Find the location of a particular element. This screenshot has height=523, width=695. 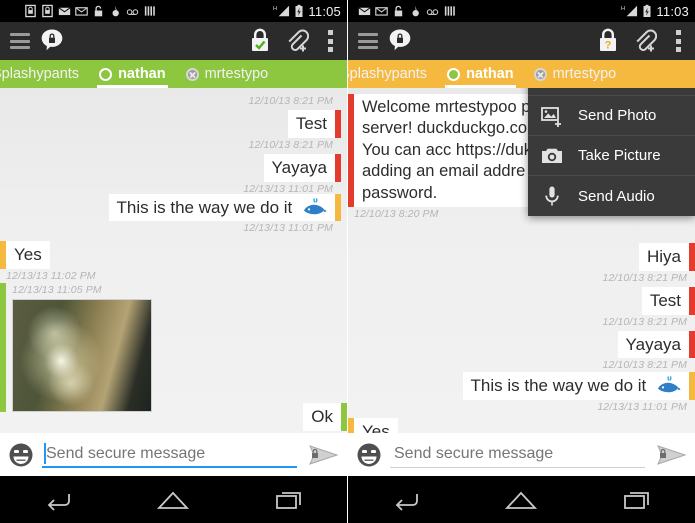

message-row: Yayaya 12/10/13 8:21 PM is located at coordinates (521, 352).